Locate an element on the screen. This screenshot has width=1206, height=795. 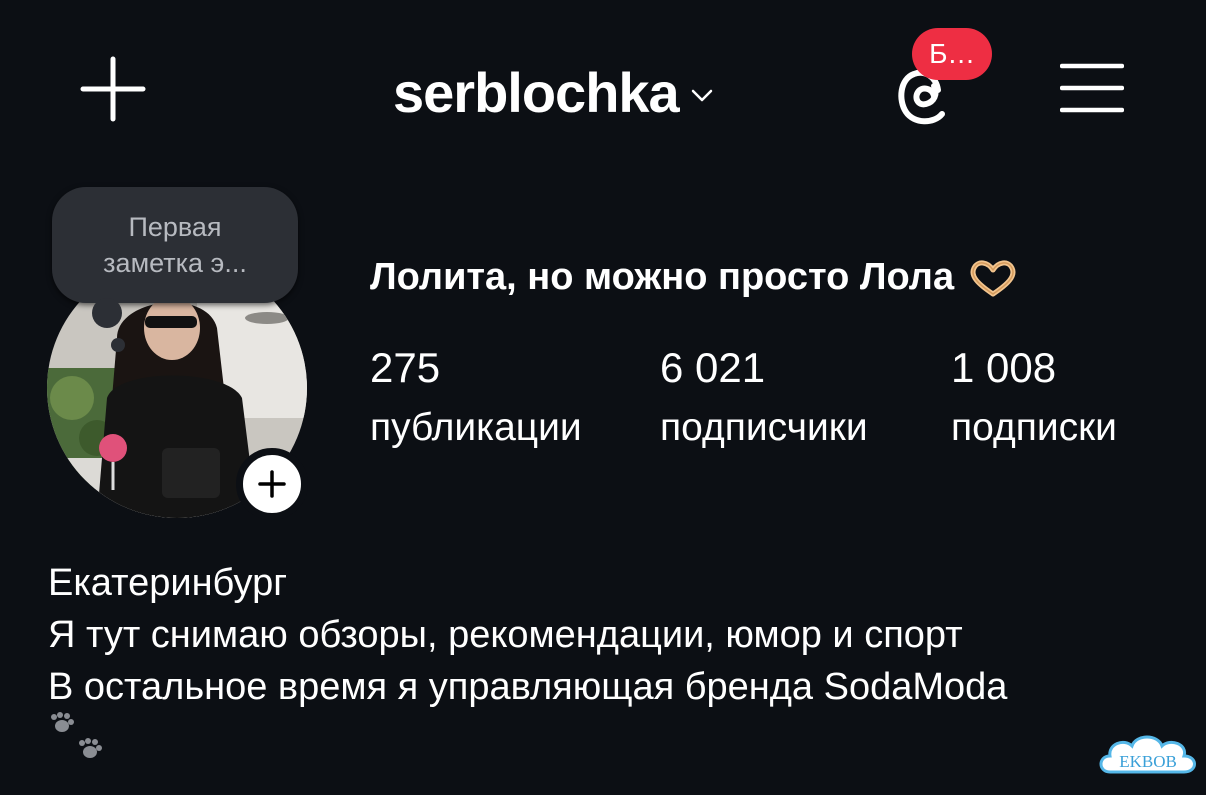
username-title: serblochka is located at coordinates (536, 92).